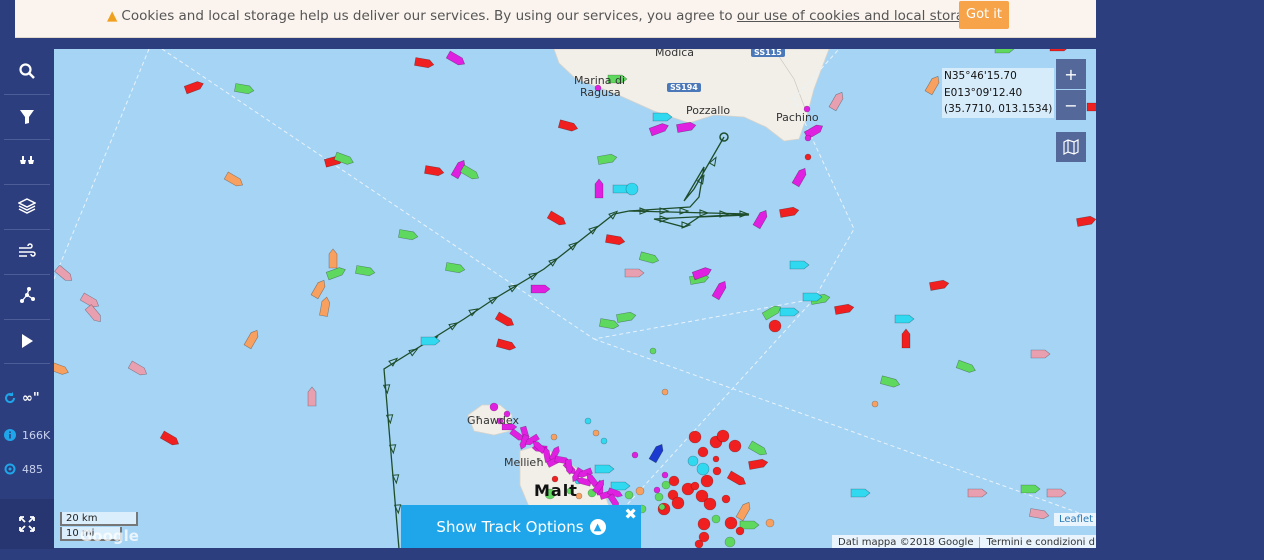 This screenshot has width=1264, height=560. Describe the element at coordinates (1071, 105) in the screenshot. I see `zoom-out-button: −` at that location.